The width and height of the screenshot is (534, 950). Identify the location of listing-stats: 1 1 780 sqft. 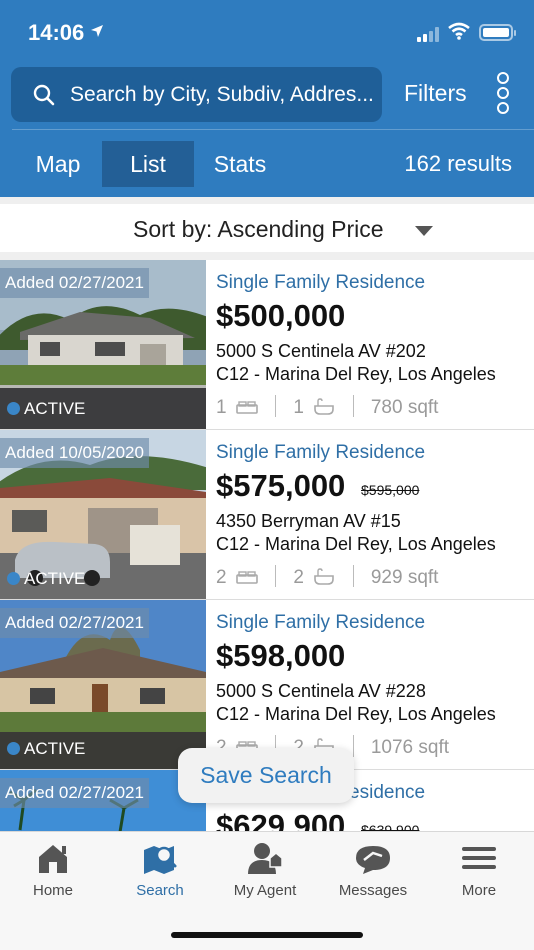
(327, 407).